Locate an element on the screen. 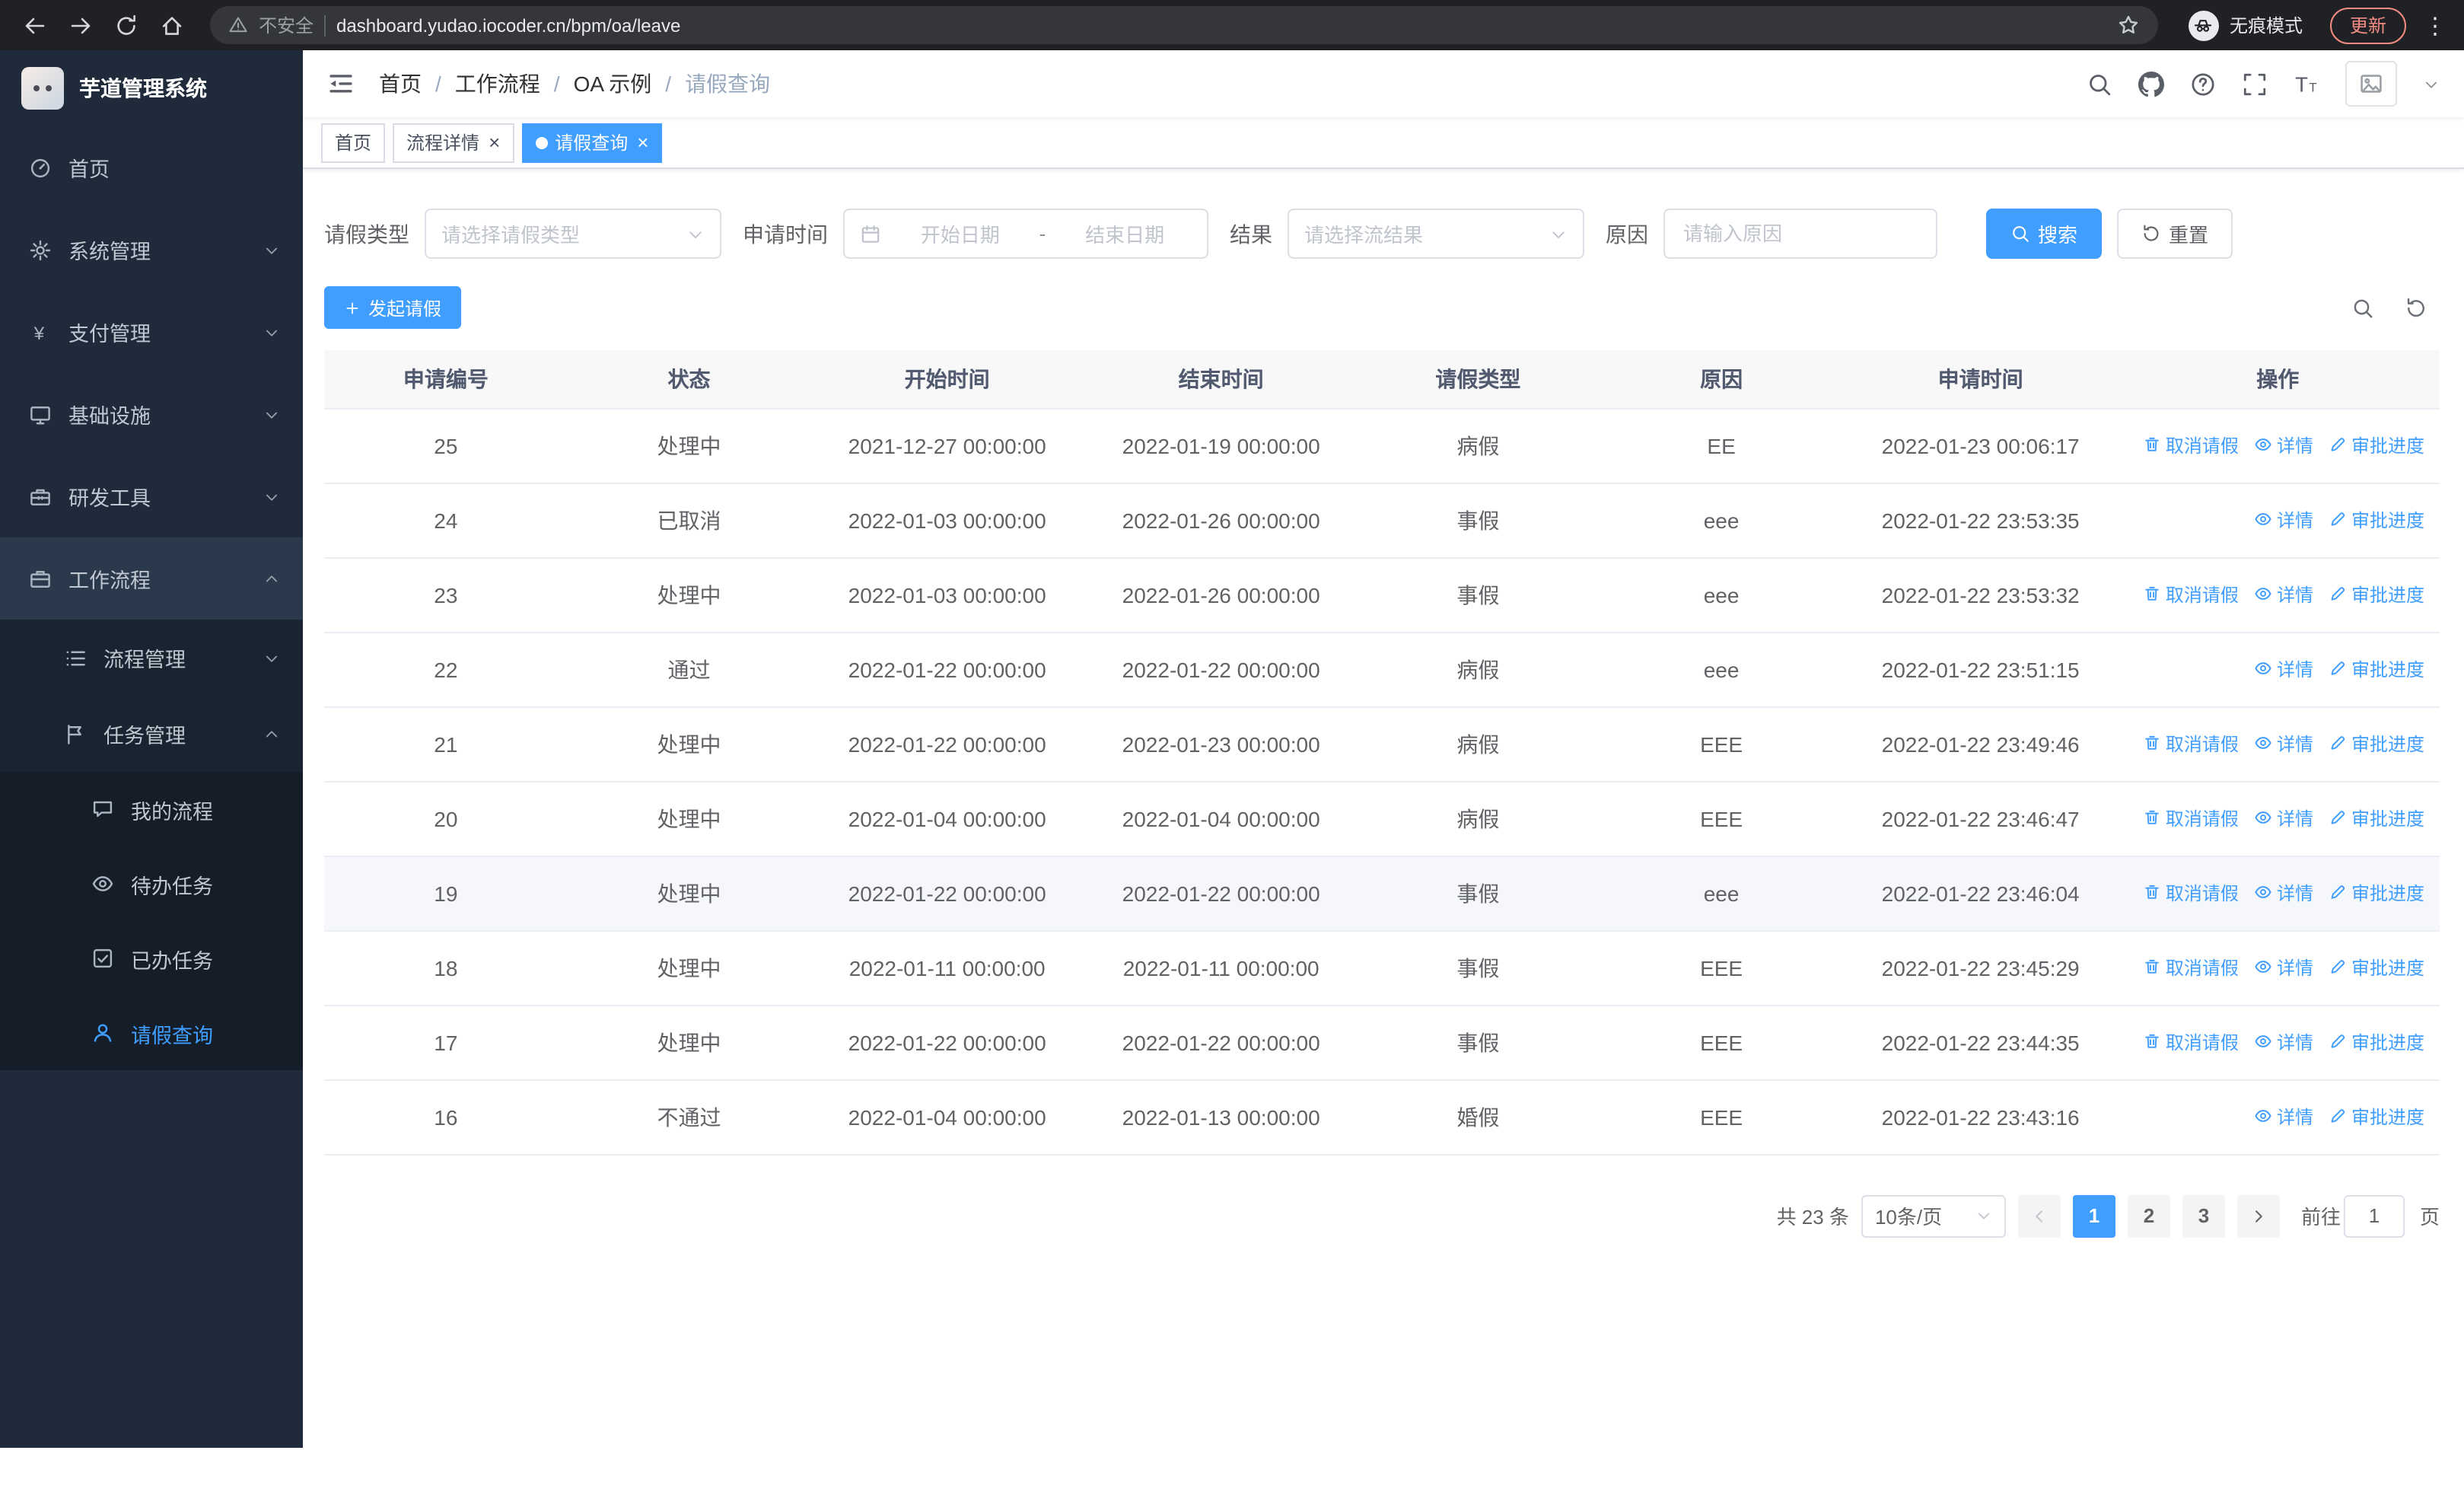  logo: 芋道管理系统 is located at coordinates (151, 88).